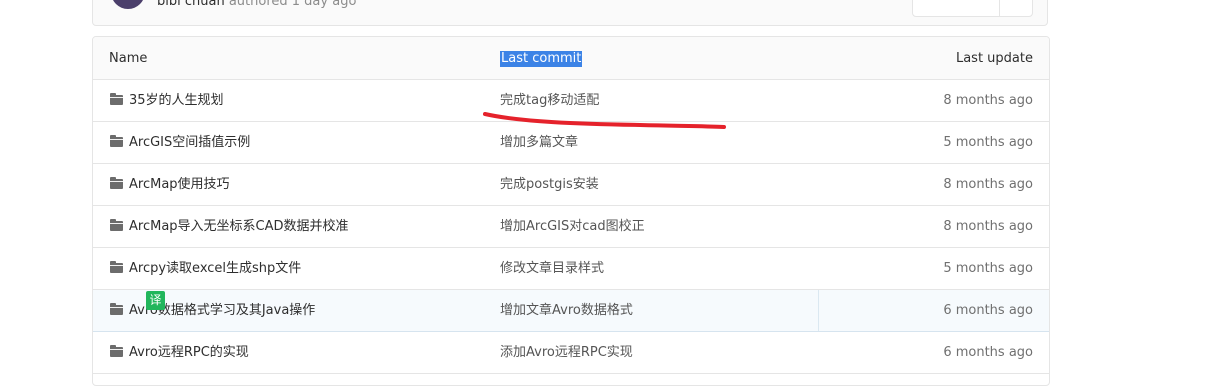  Describe the element at coordinates (549, 101) in the screenshot. I see `commit-message-link: 完成tag移动适配` at that location.